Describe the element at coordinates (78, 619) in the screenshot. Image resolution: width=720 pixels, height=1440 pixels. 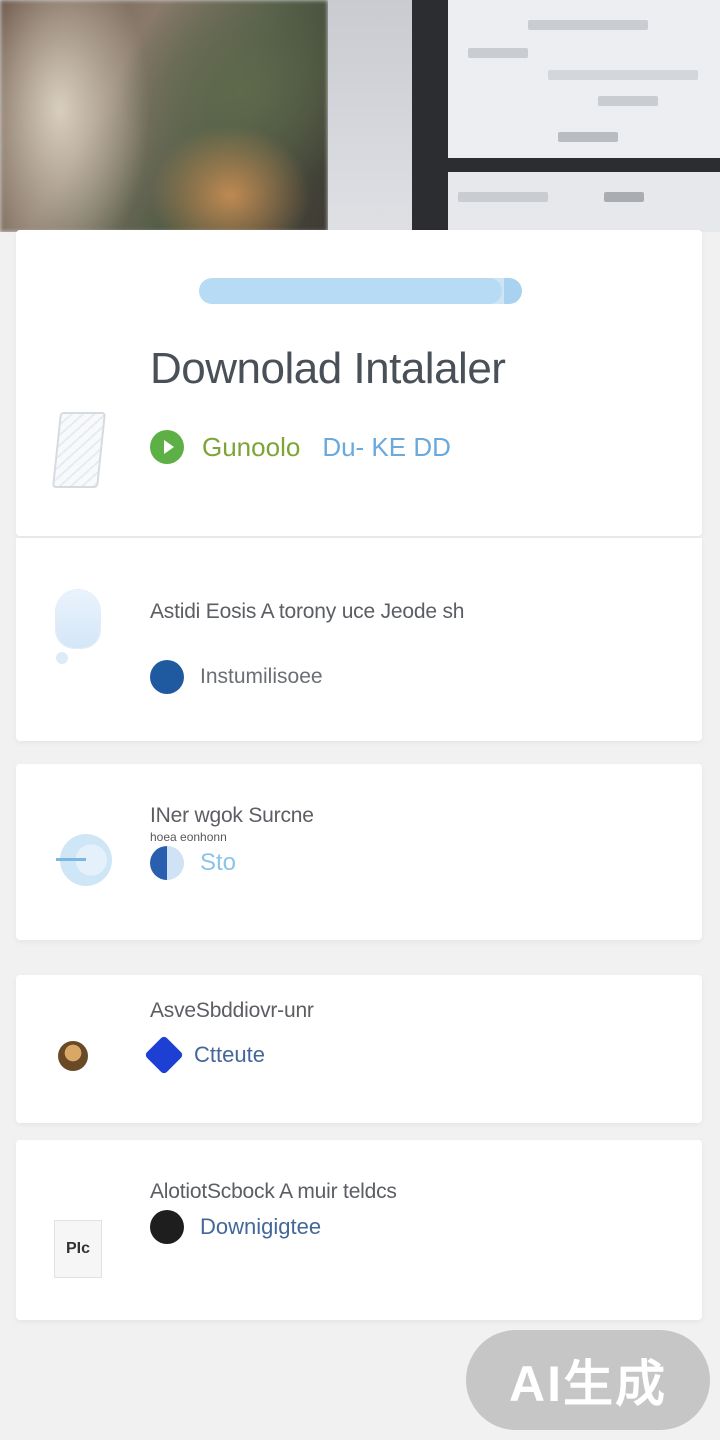
I see `bubble-icon` at that location.